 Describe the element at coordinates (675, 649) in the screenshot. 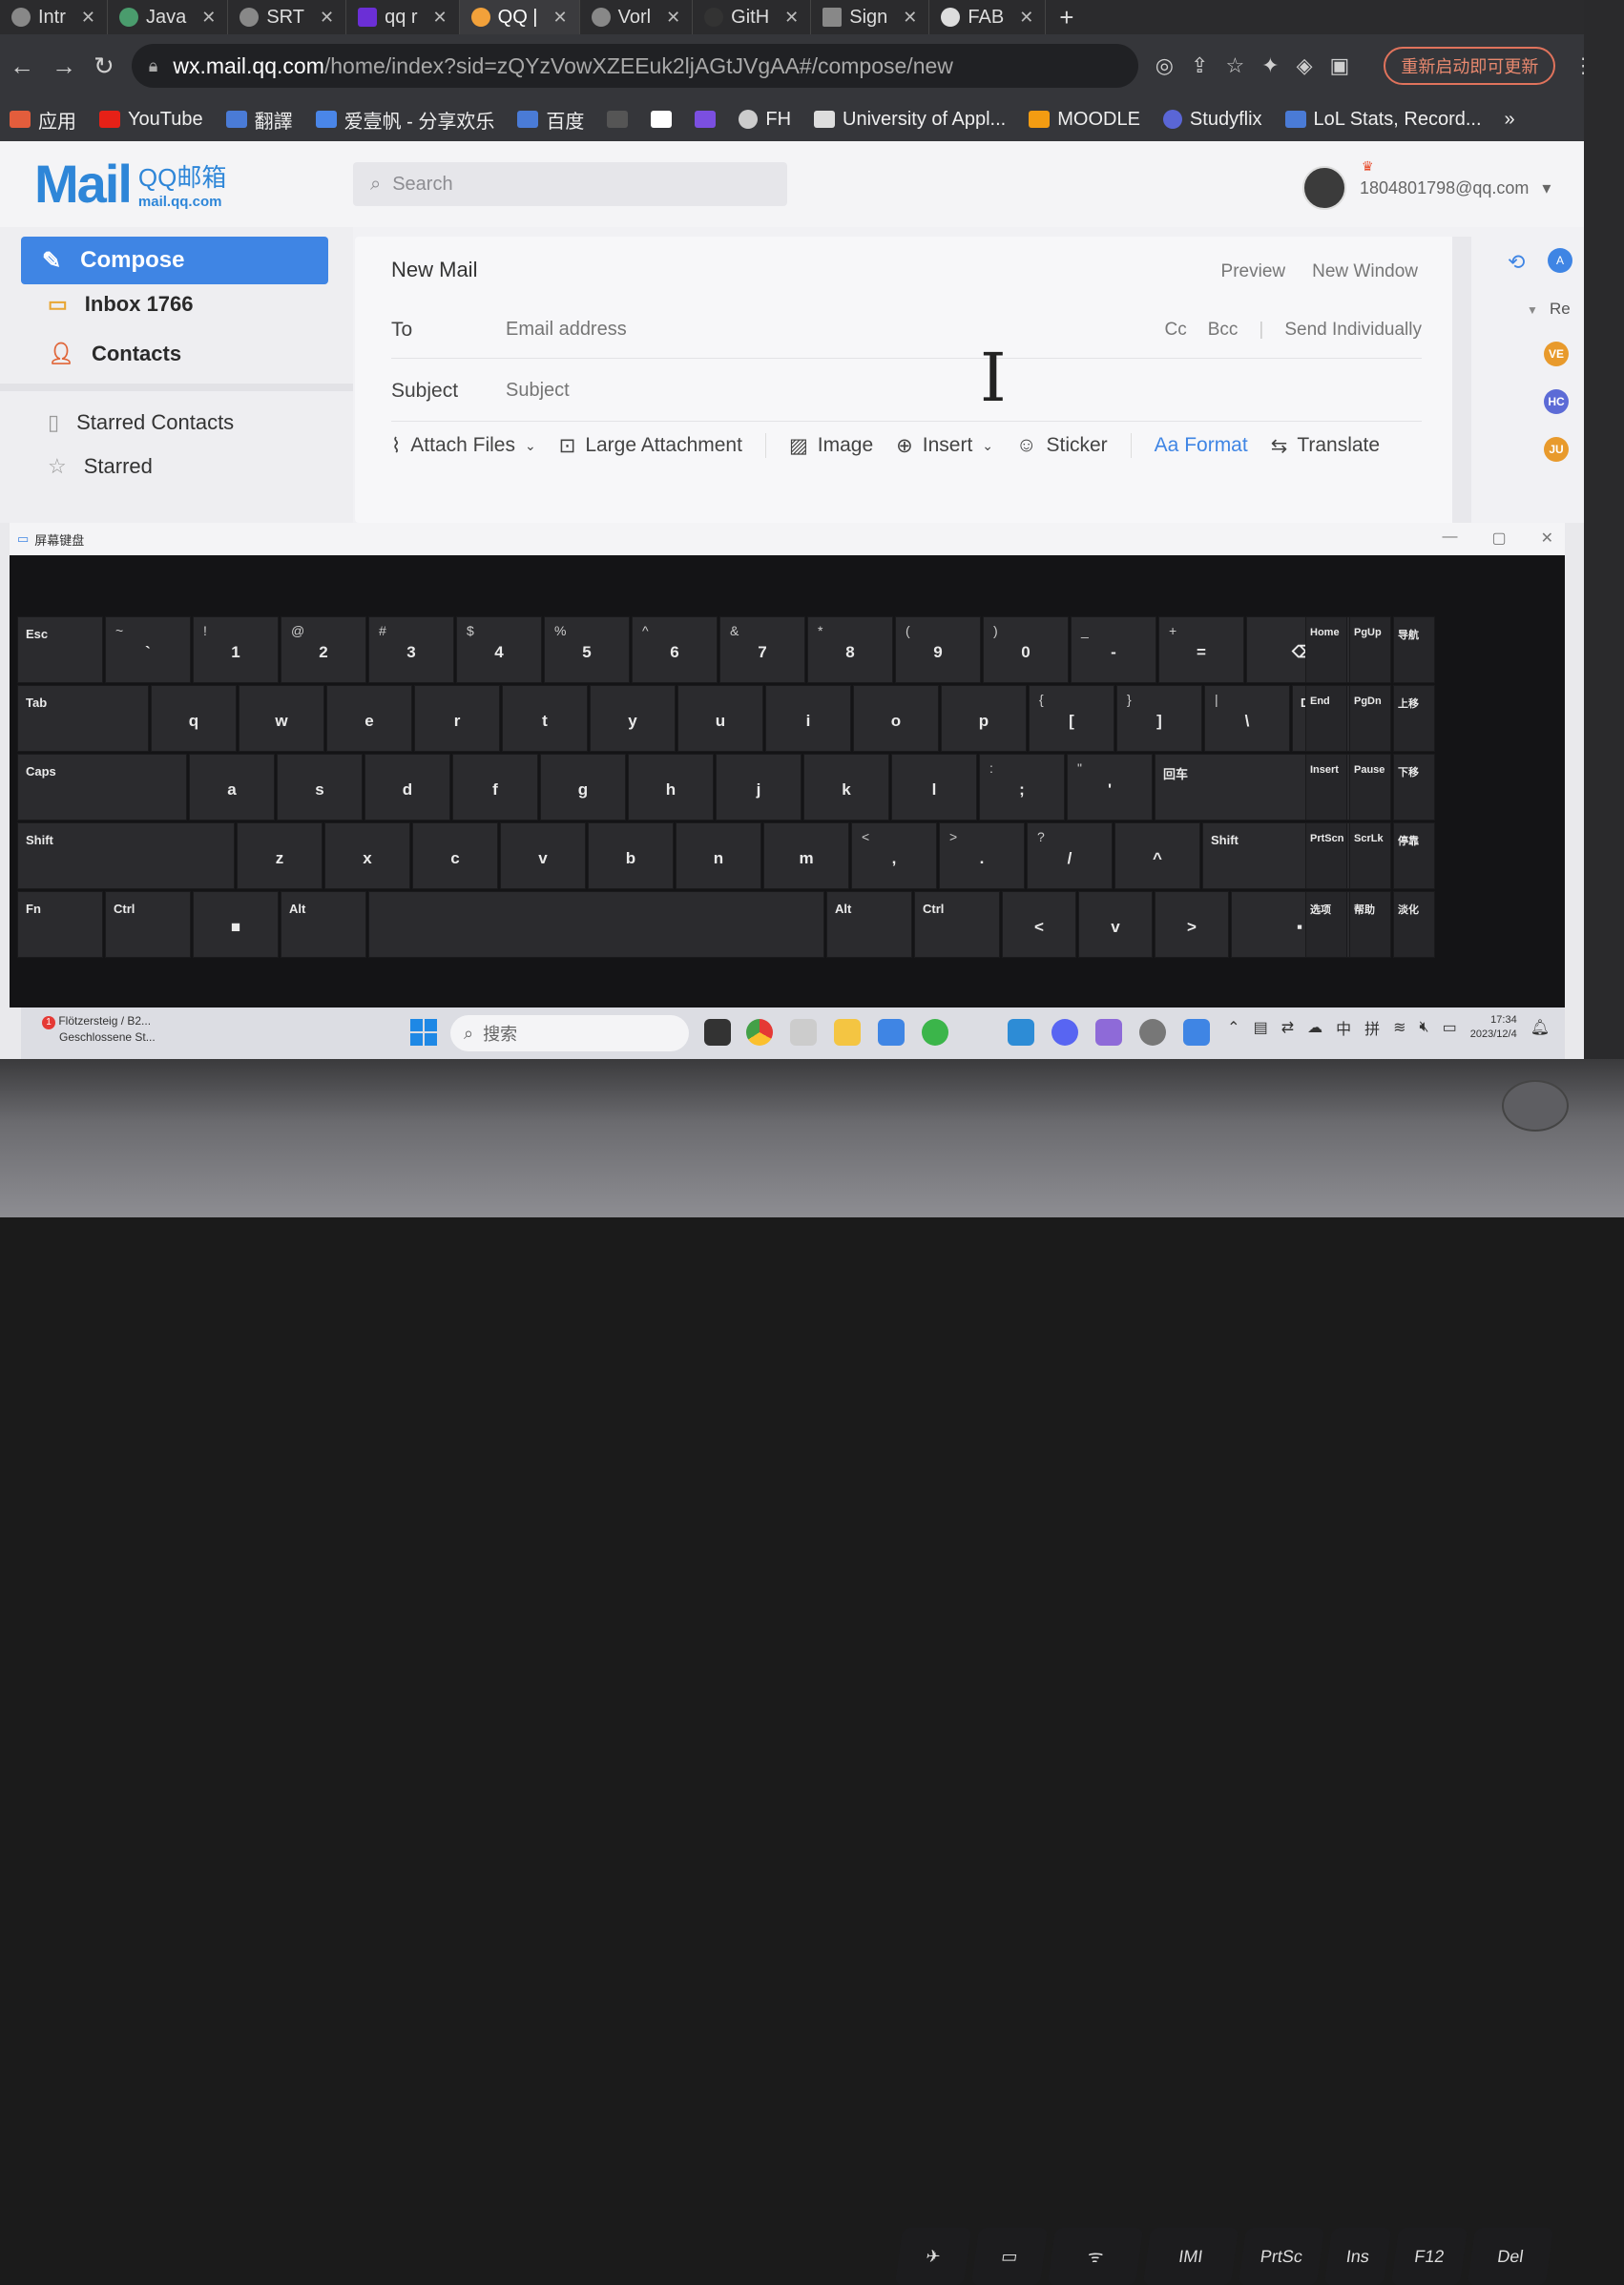

I see `osk-key: ^ 6` at that location.